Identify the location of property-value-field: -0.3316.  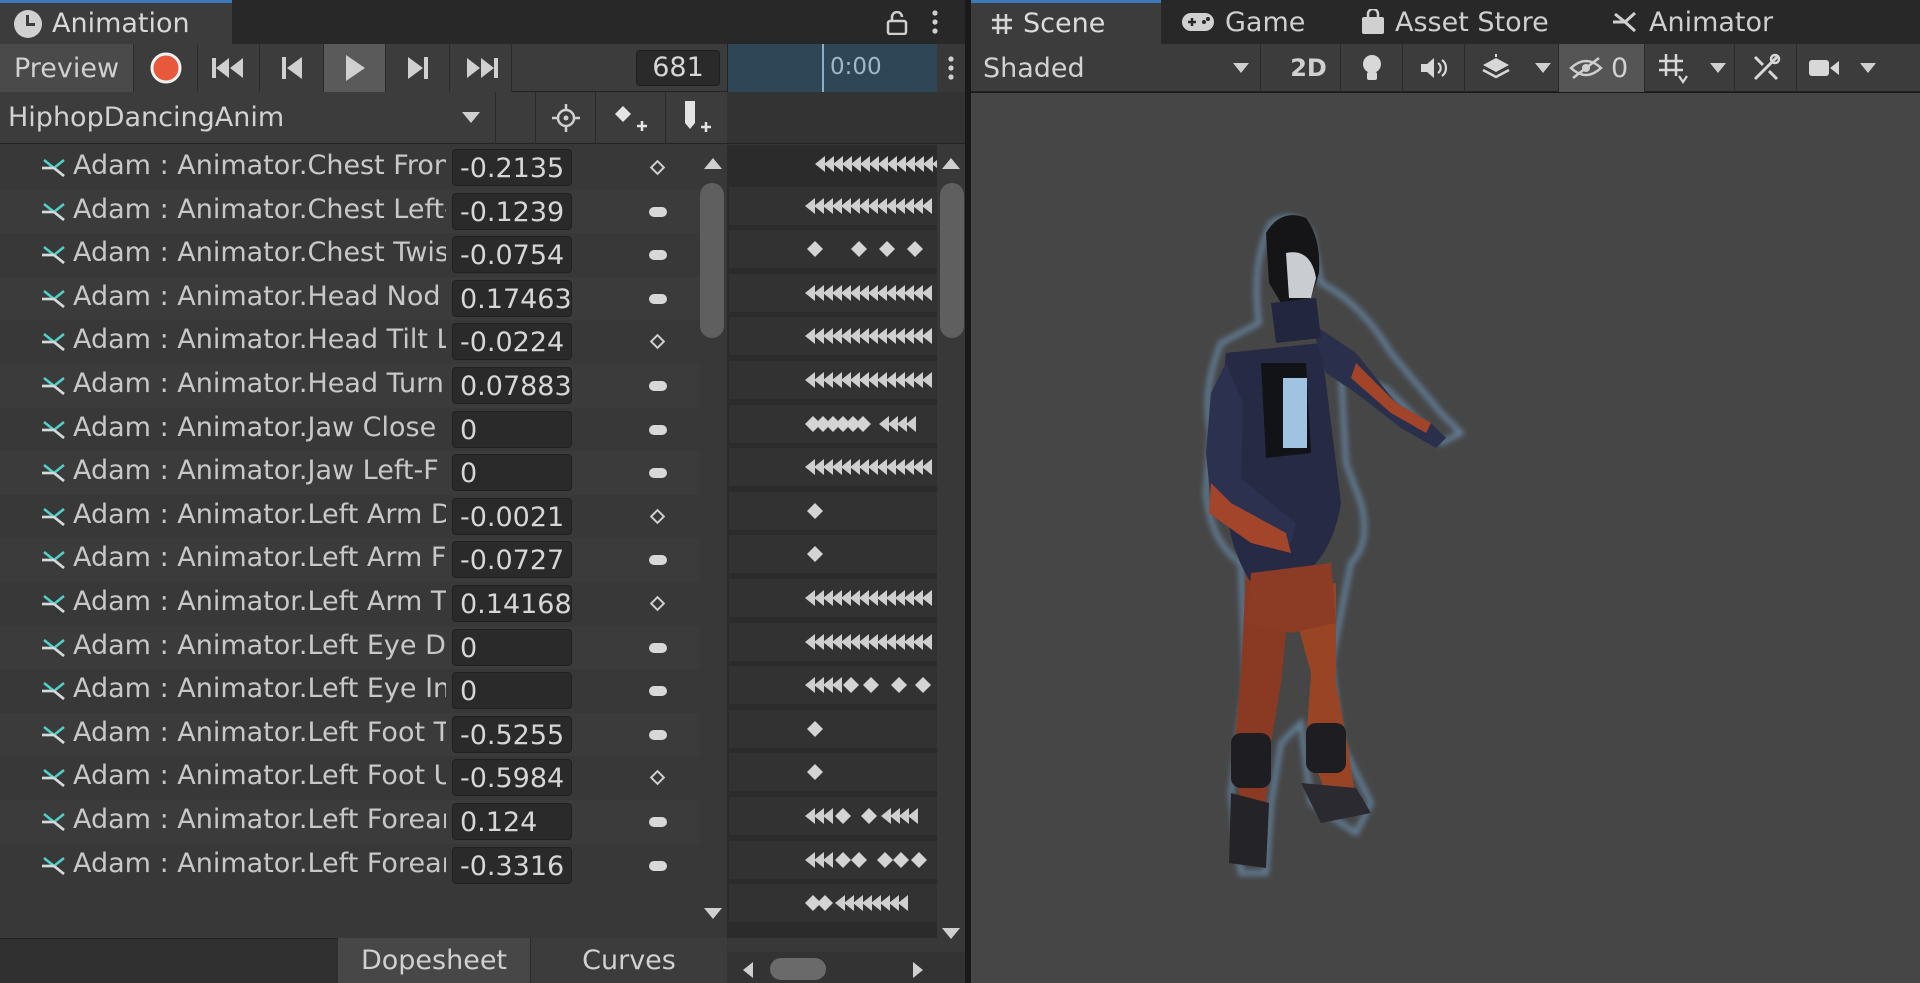
(512, 865).